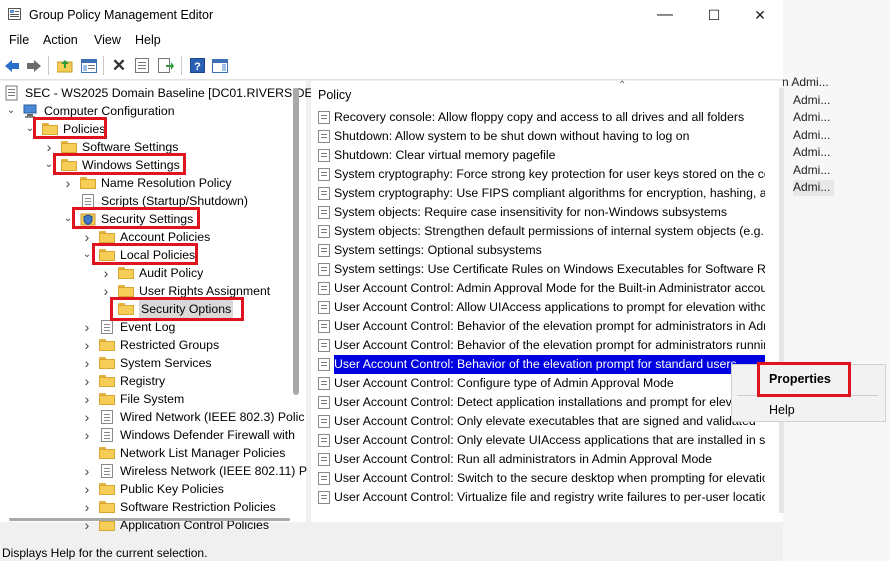  Describe the element at coordinates (207, 435) in the screenshot. I see `tree-node-windows-defender-firewall-with: Windows Defender Firewall with` at that location.